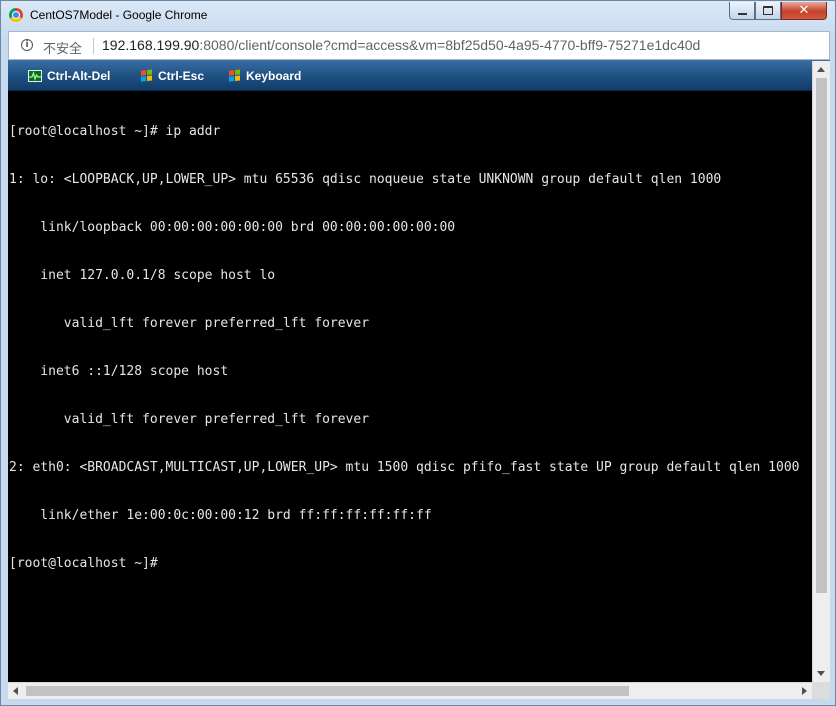 The image size is (836, 706). What do you see at coordinates (327, 691) in the screenshot?
I see `horizontal-scroll-thumb` at bounding box center [327, 691].